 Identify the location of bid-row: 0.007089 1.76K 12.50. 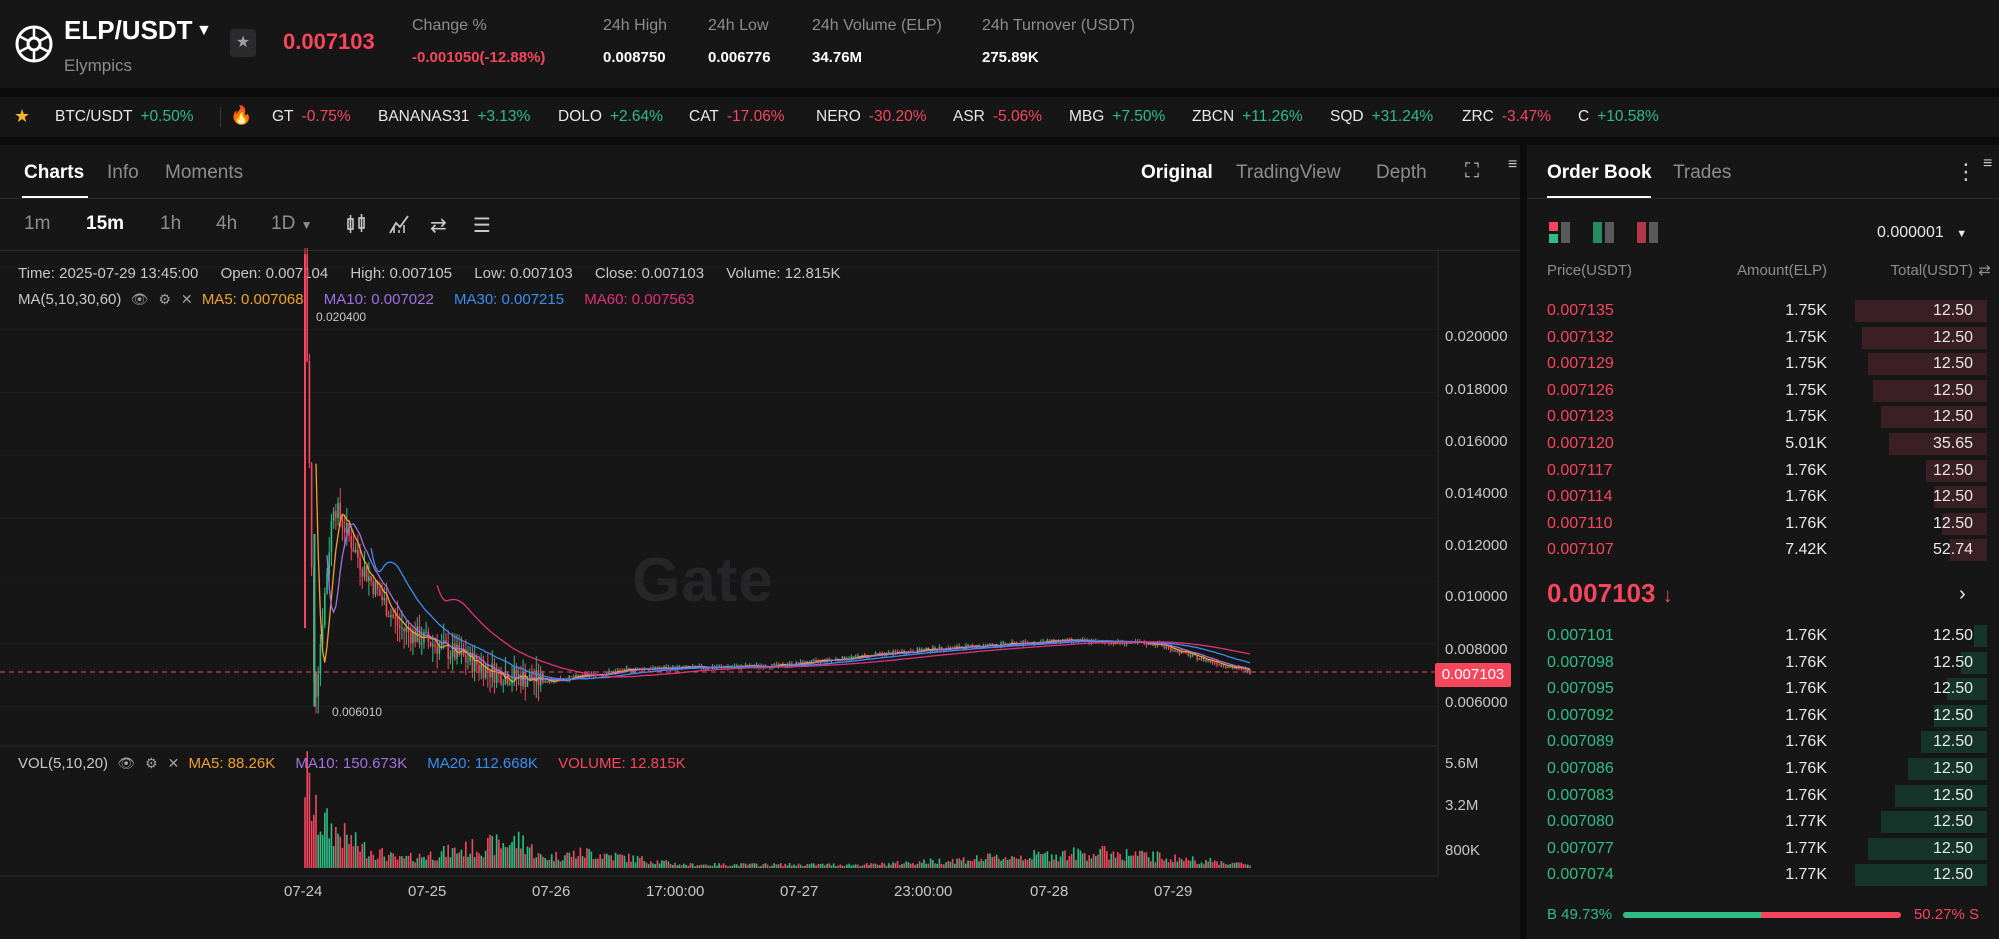
(1763, 742).